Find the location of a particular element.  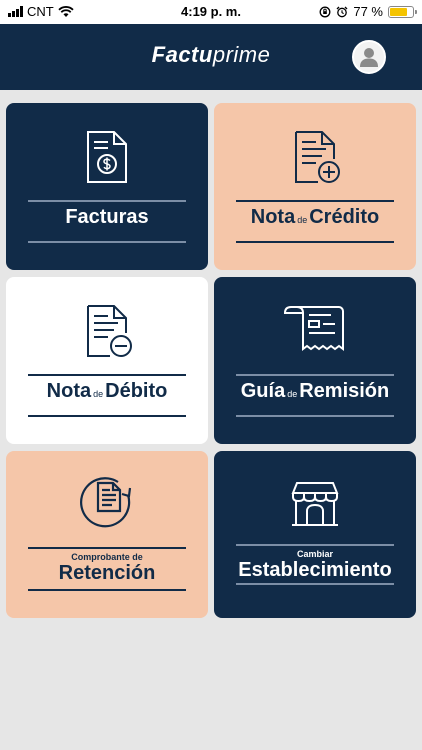

rotation-lock-icon is located at coordinates (325, 11).